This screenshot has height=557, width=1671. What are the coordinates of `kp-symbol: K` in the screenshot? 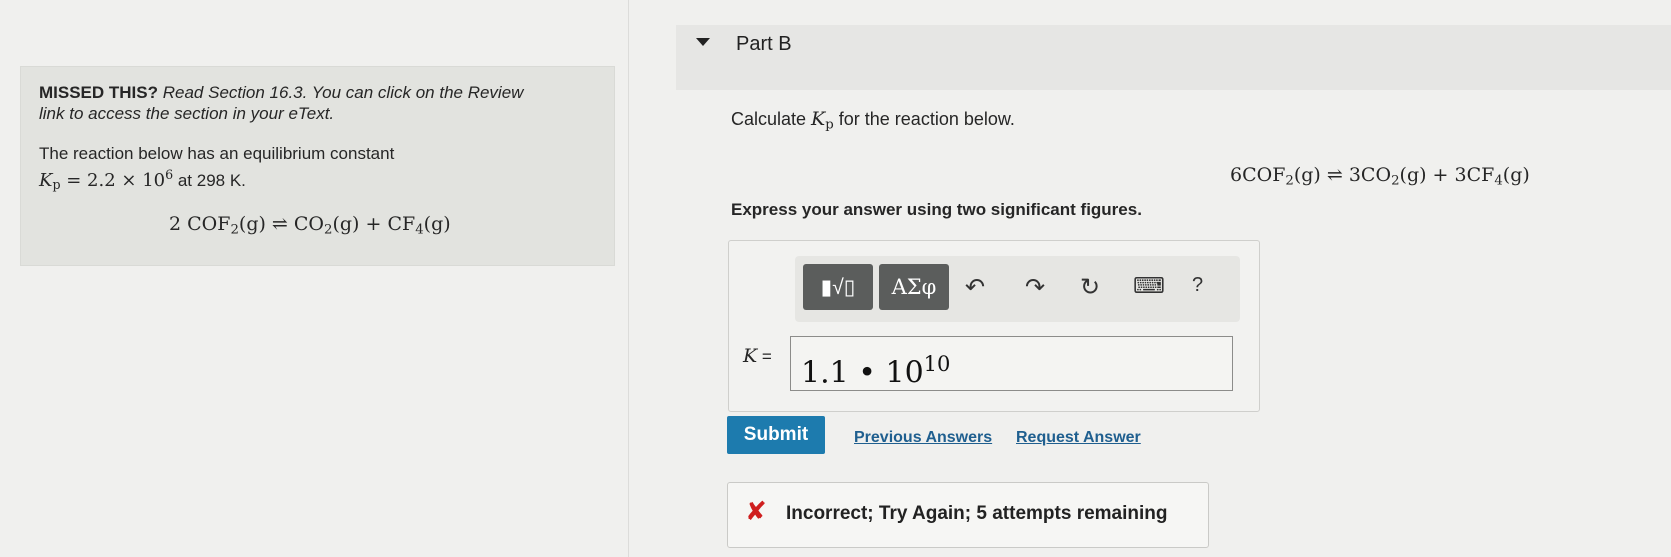 It's located at (46, 180).